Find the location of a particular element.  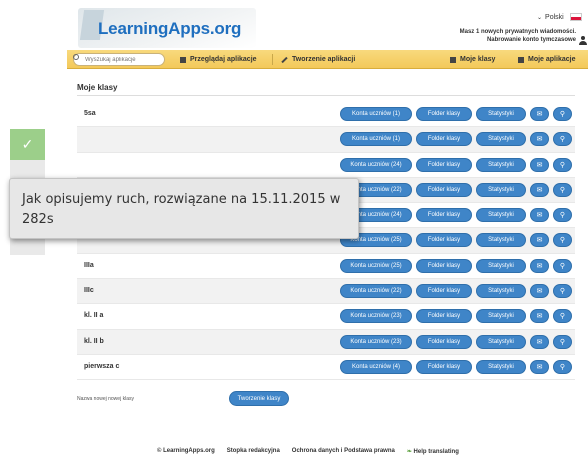

nav-create-app: Tworzenie aplikacji is located at coordinates (318, 59).